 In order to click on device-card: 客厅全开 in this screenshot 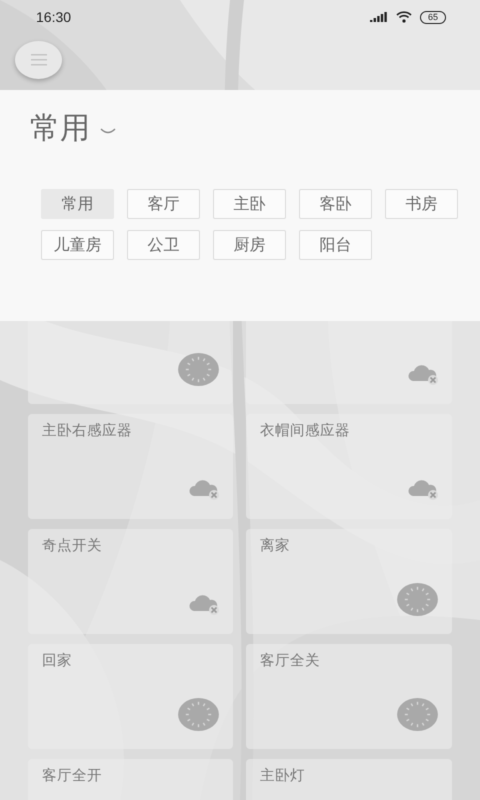, I will do `click(130, 779)`.